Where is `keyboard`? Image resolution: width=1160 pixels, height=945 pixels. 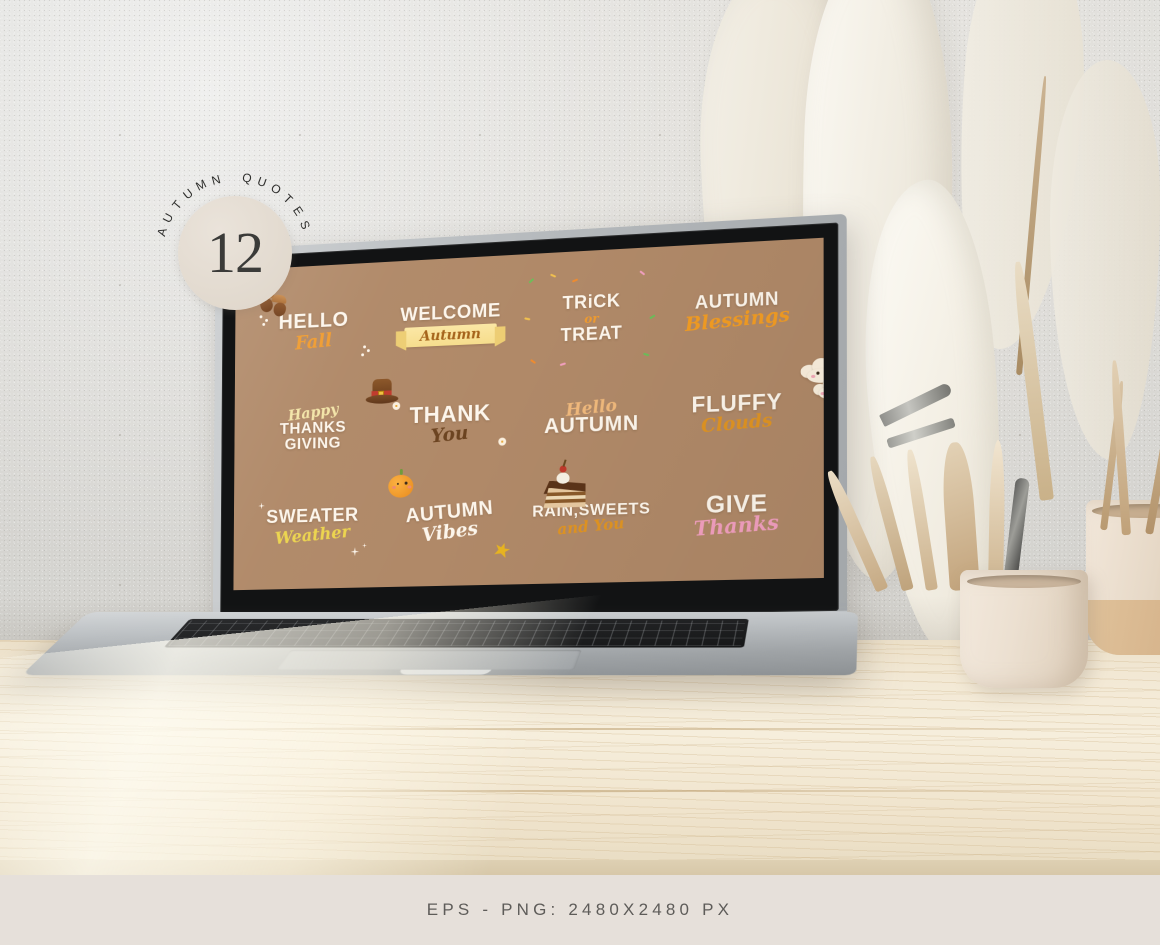
keyboard is located at coordinates (456, 633).